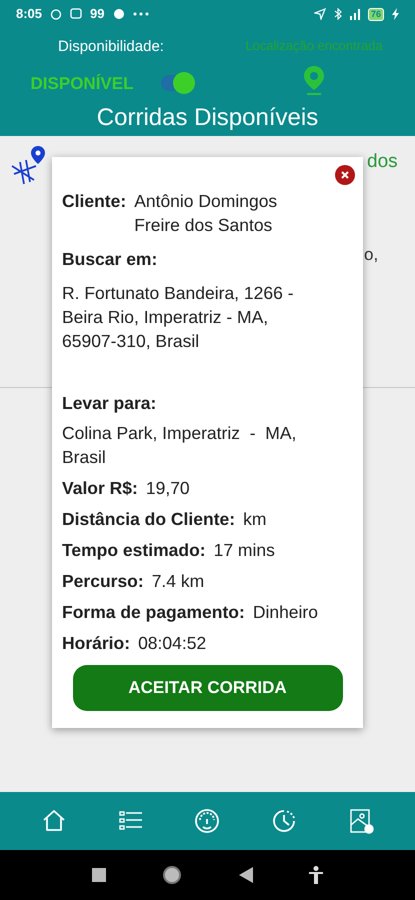  I want to click on more-icon, so click(140, 14).